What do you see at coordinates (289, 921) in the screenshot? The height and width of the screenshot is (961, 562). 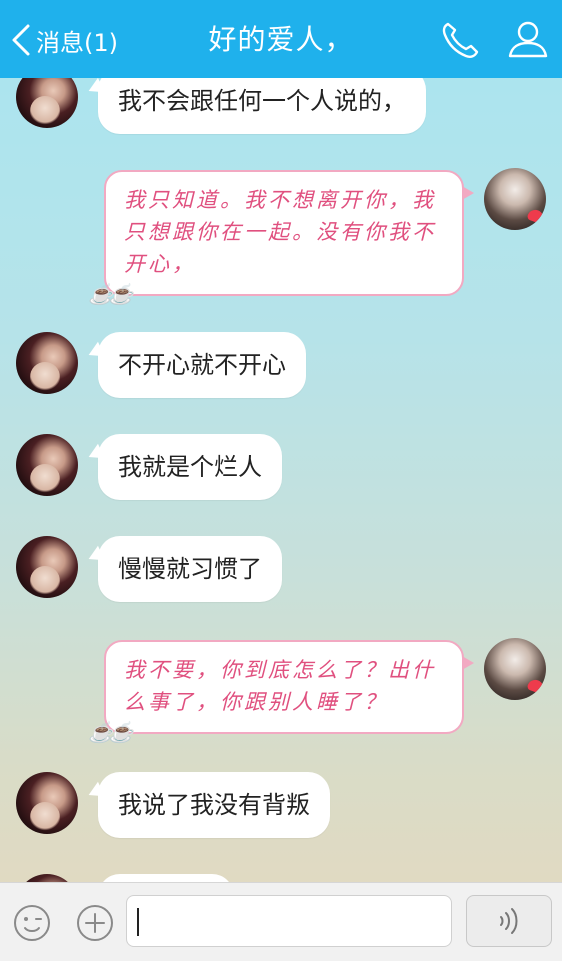 I see `message-input` at bounding box center [289, 921].